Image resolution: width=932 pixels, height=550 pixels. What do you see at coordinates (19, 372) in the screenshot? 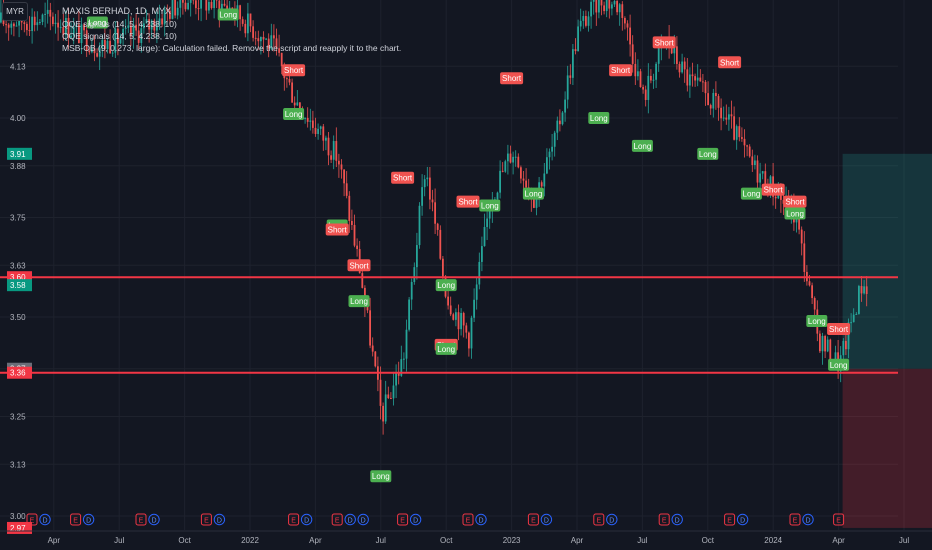
I see `price-tag: 3.36` at bounding box center [19, 372].